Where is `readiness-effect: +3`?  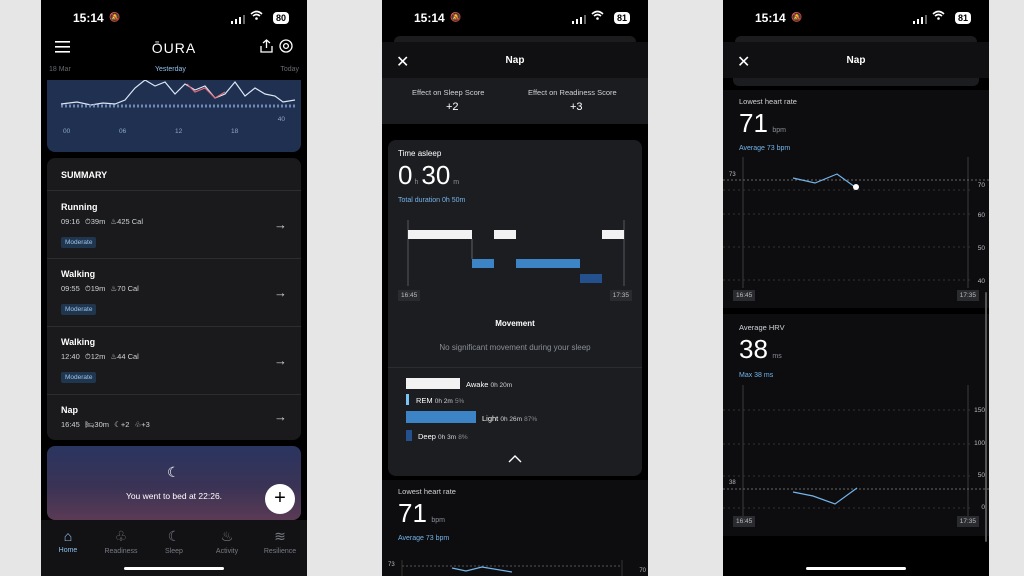
readiness-effect: +3 is located at coordinates (145, 424).